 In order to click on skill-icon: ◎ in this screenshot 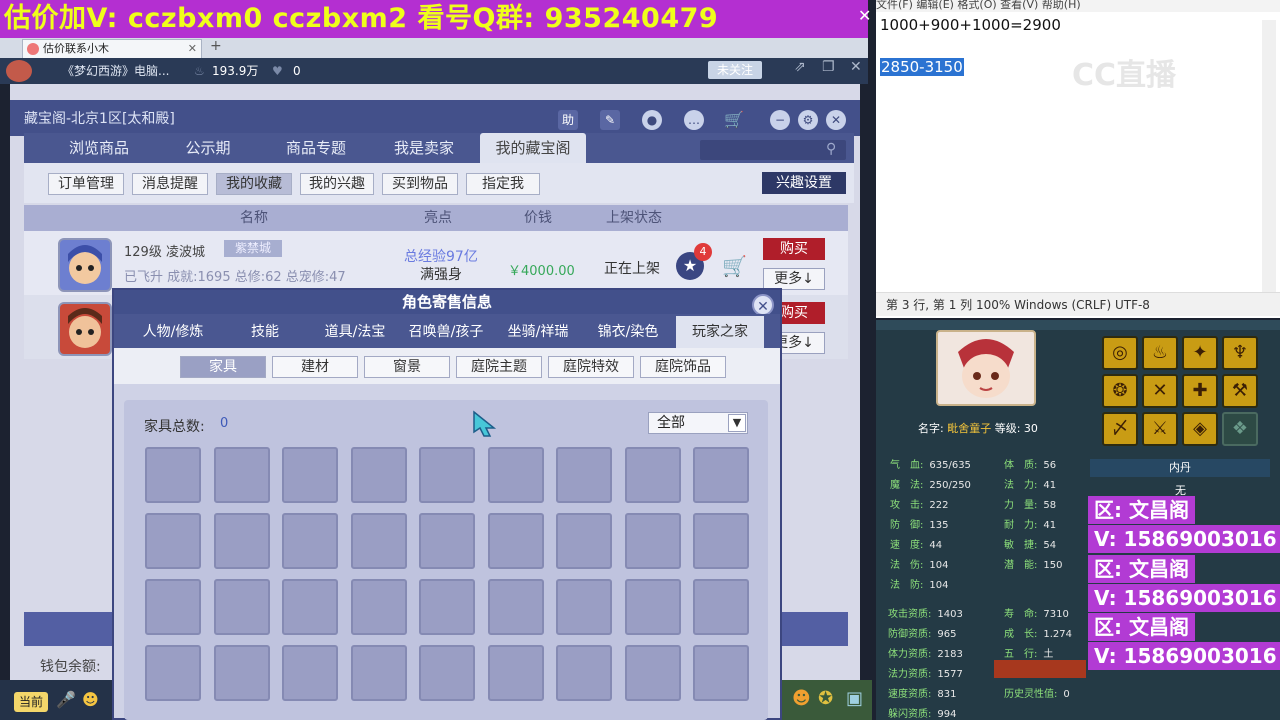, I will do `click(1120, 353)`.